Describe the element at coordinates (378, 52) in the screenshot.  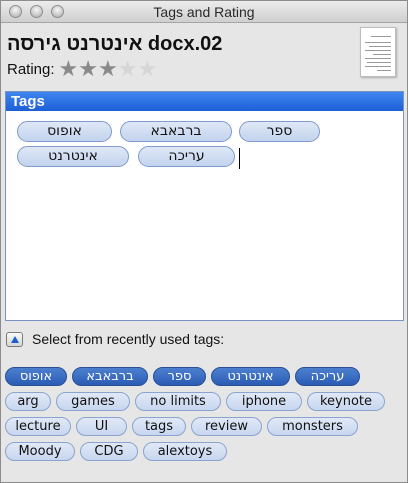
I see `document-thumbnail` at that location.